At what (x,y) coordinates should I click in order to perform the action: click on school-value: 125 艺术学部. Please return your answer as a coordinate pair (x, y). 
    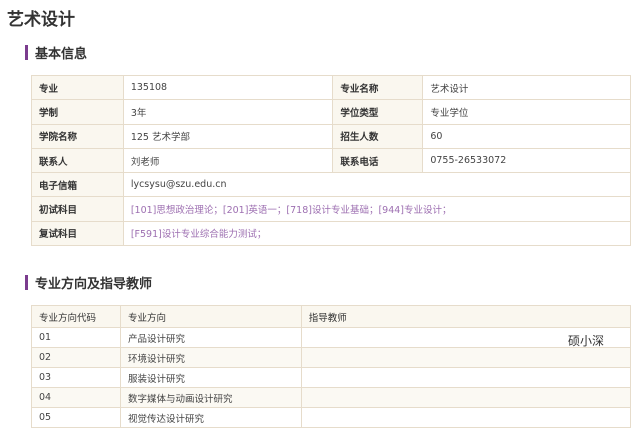
    Looking at the image, I should click on (228, 136).